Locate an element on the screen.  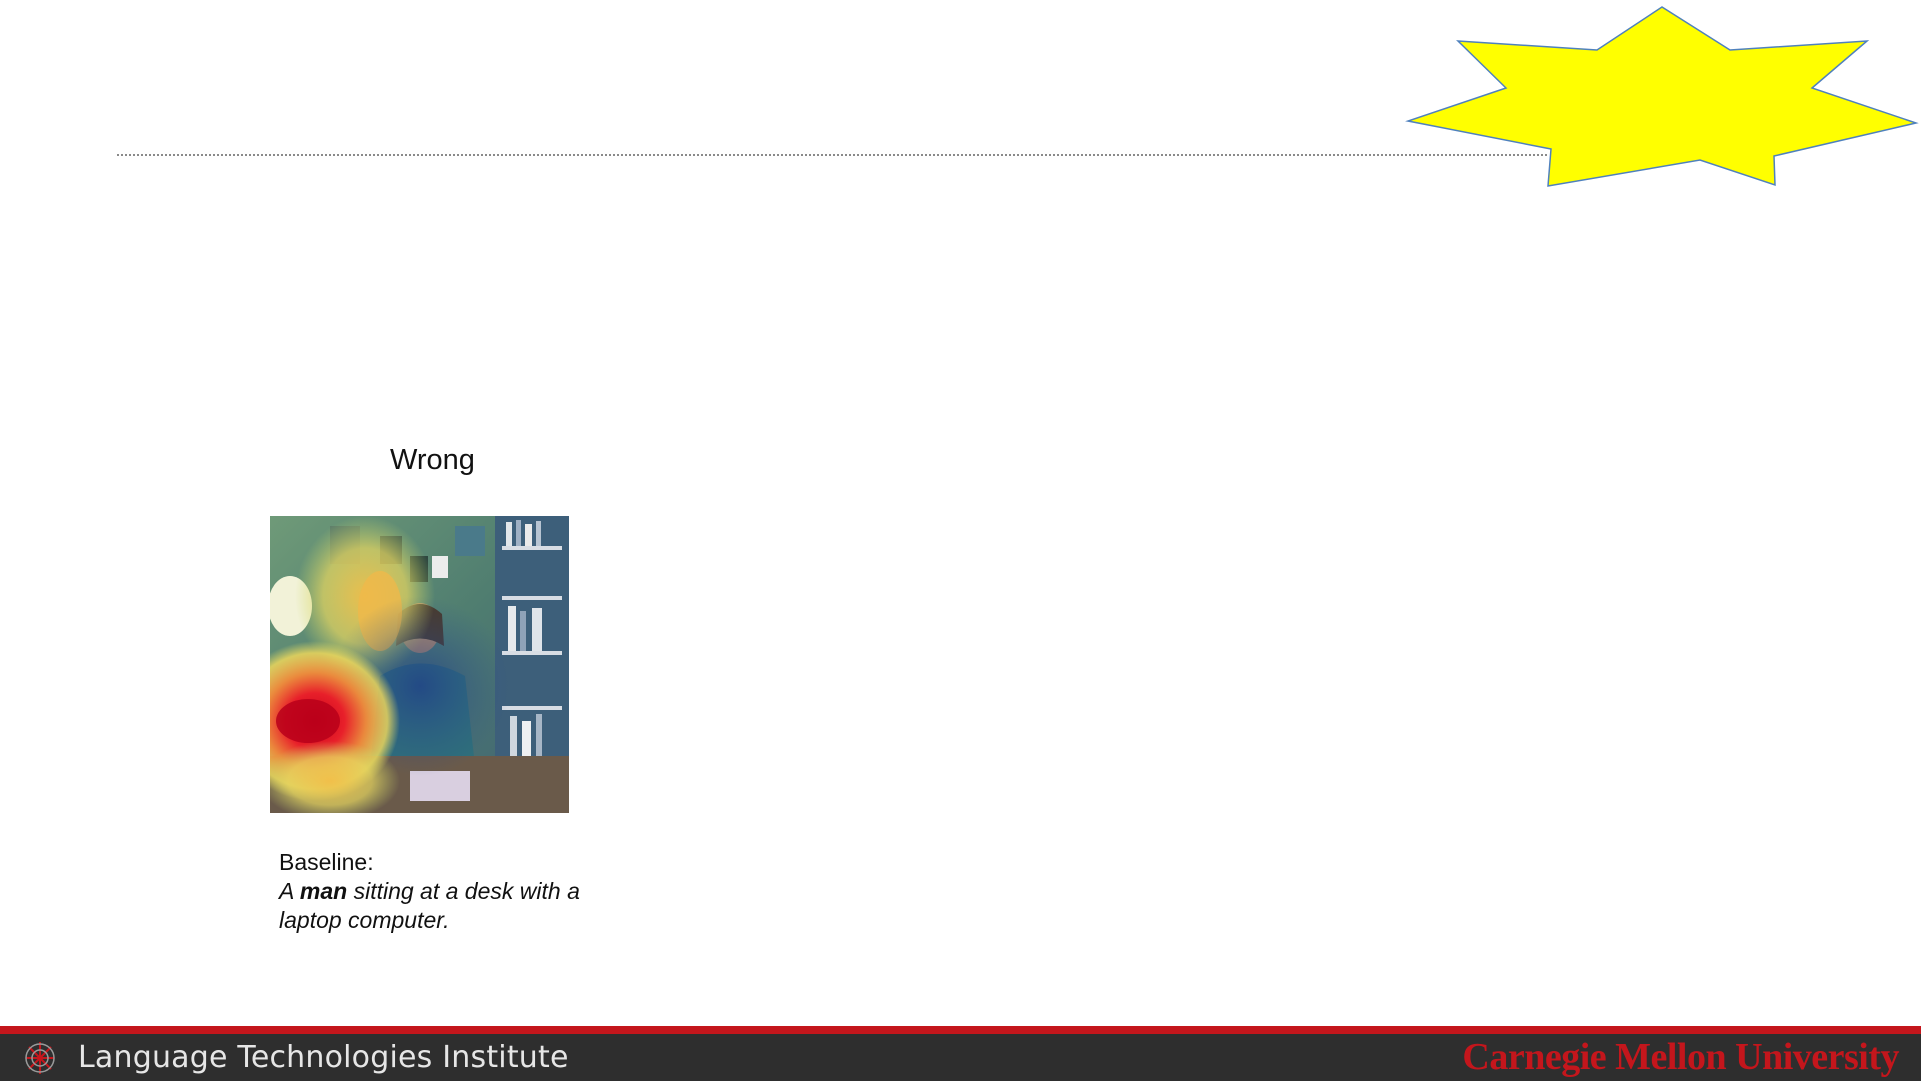
caption-label: Baseline: is located at coordinates (326, 862).